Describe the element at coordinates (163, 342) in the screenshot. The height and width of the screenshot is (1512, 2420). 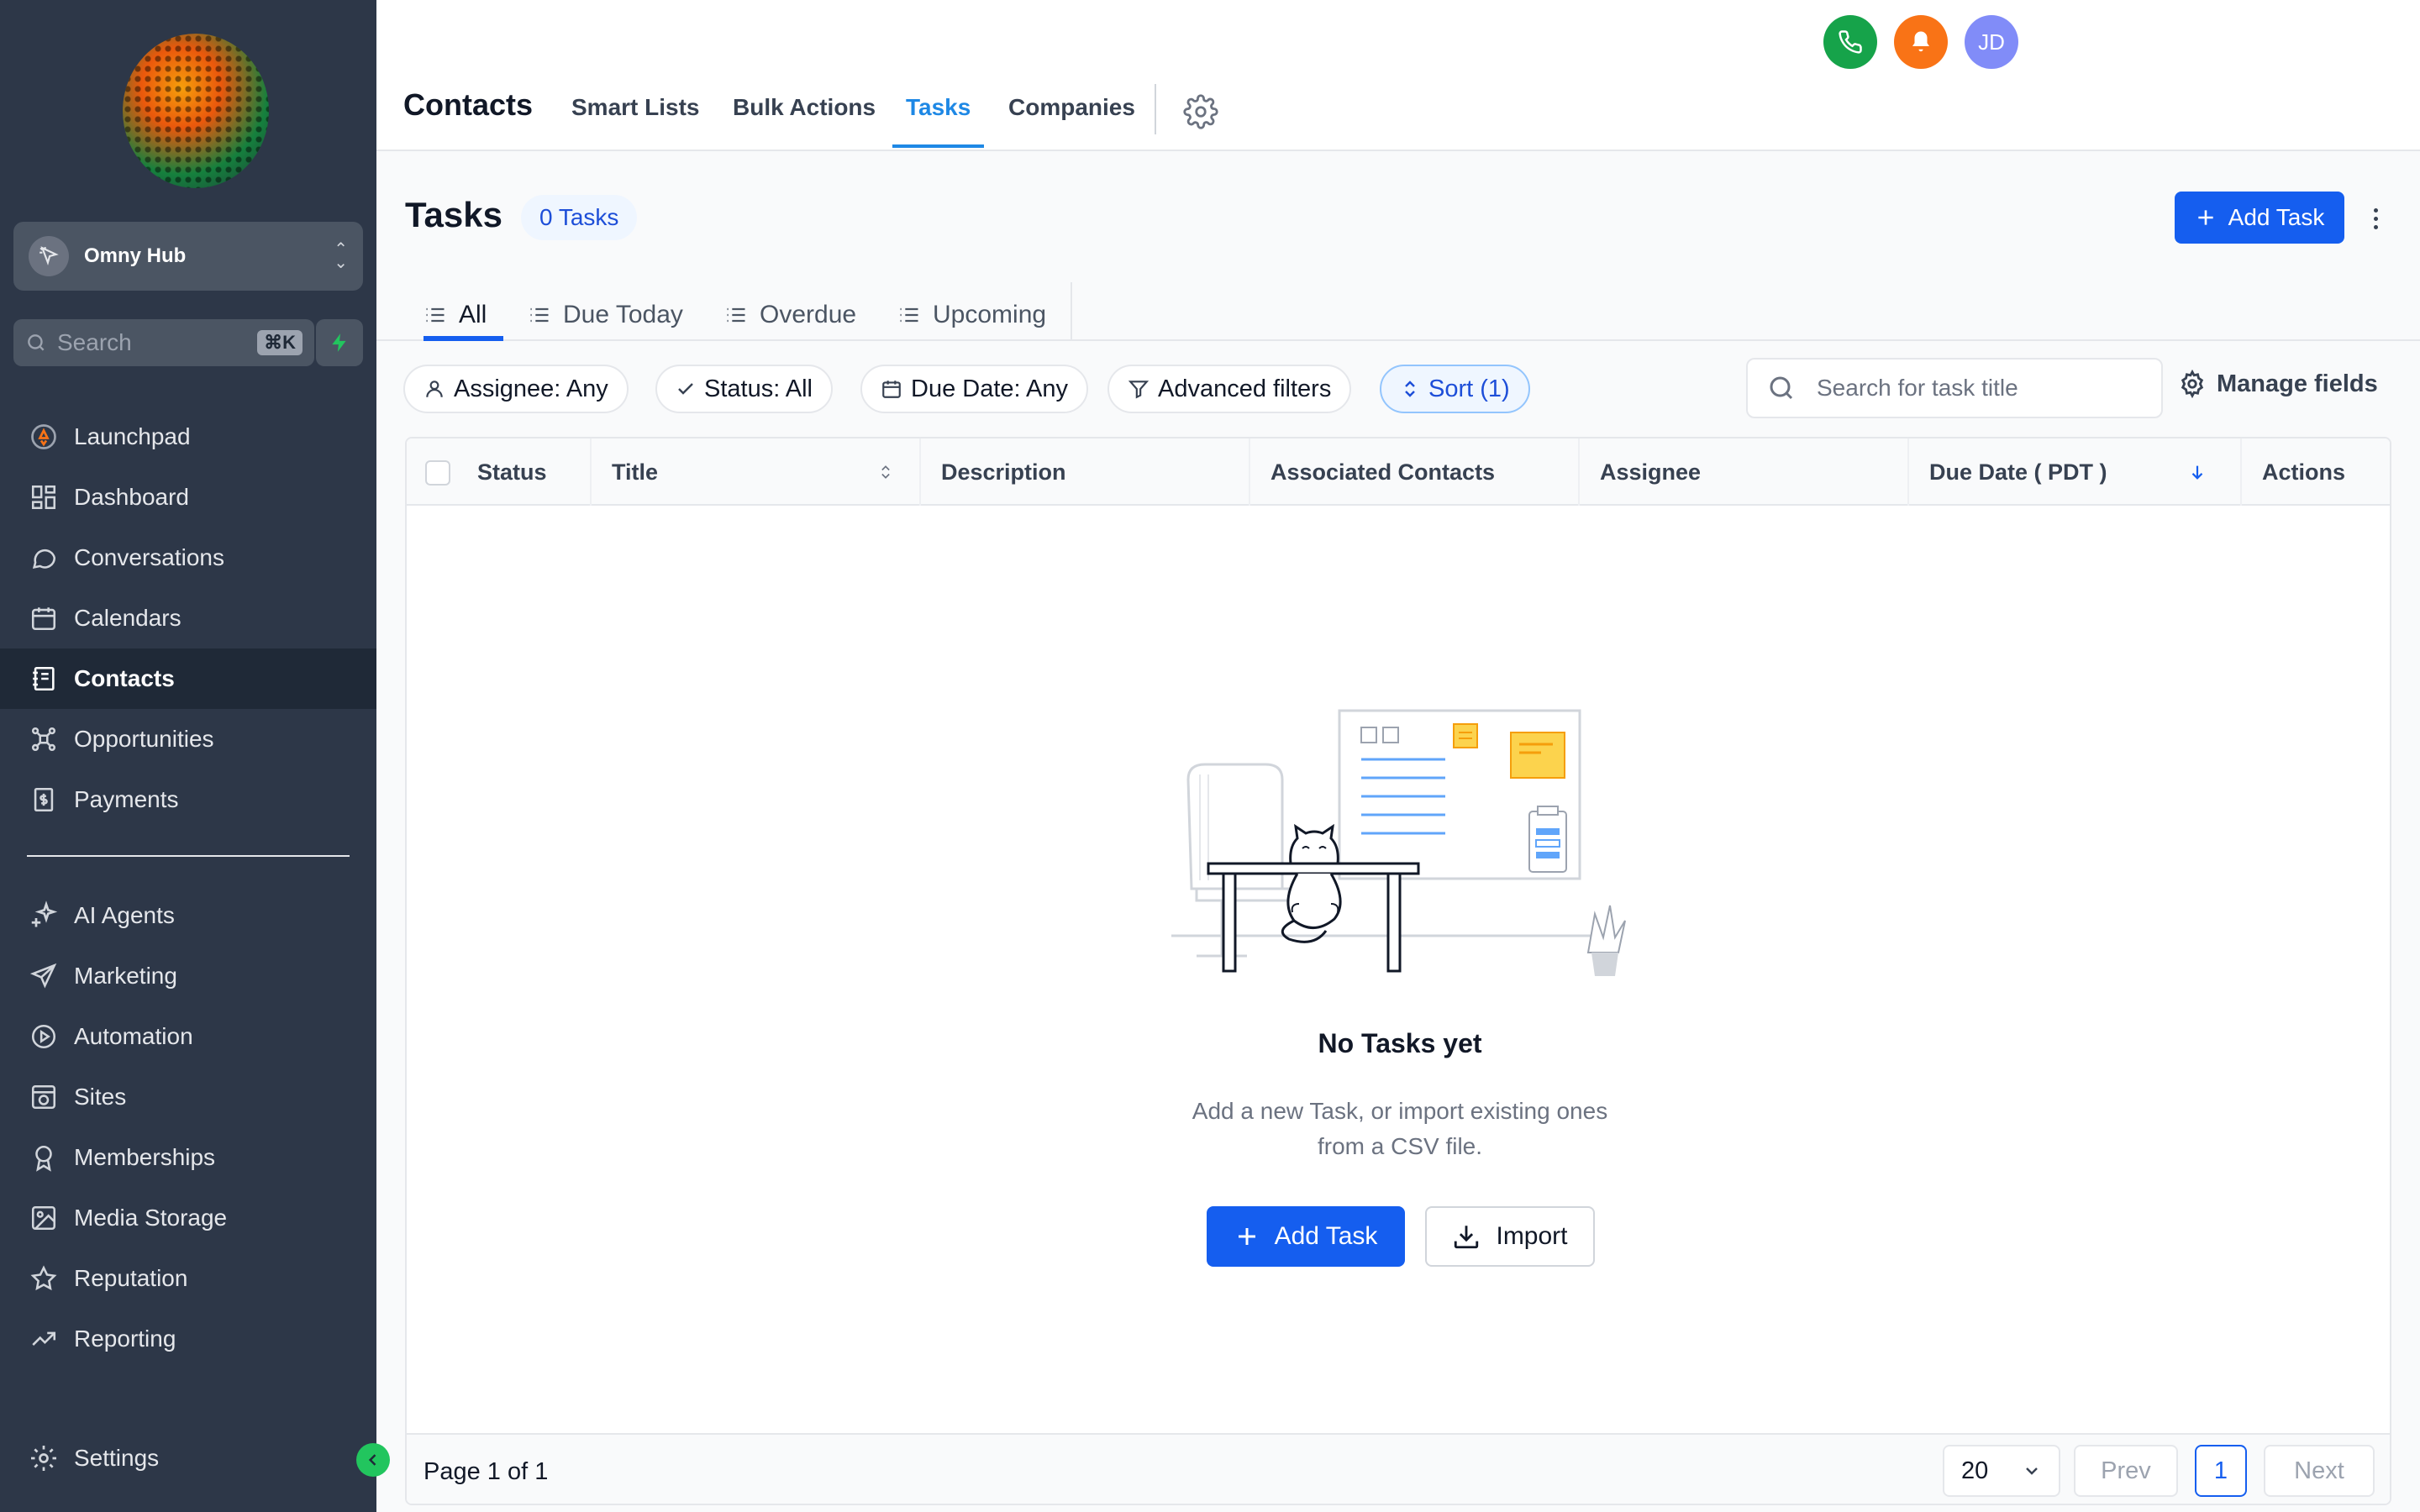
I see `sidebar-search: Search ⌘K` at that location.